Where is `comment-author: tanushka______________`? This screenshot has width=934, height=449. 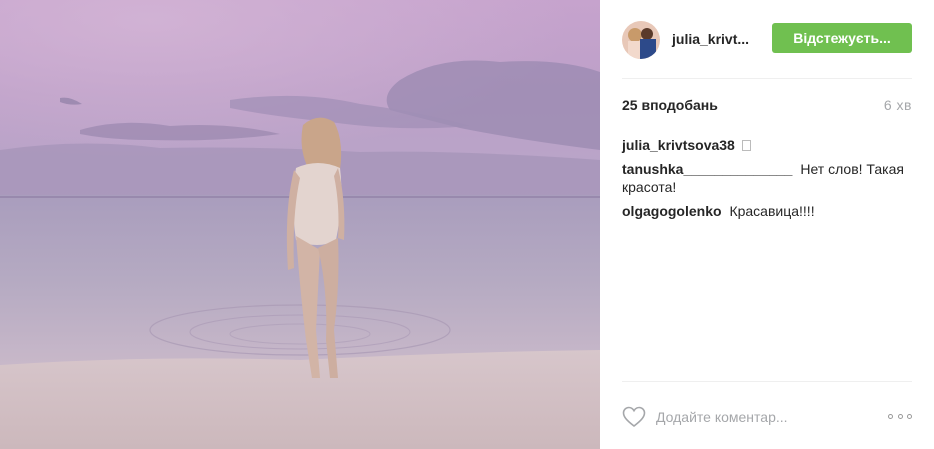 comment-author: tanushka______________ is located at coordinates (707, 169).